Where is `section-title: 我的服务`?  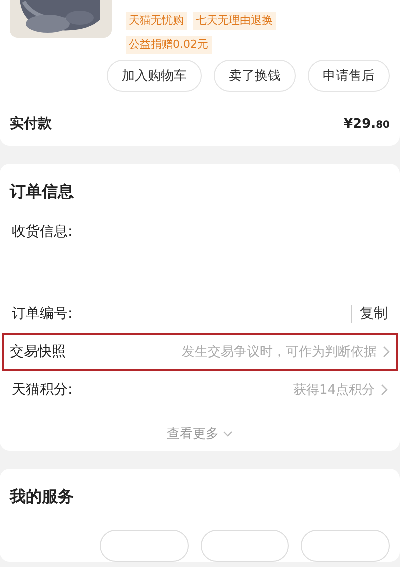
section-title: 我的服务 is located at coordinates (42, 497).